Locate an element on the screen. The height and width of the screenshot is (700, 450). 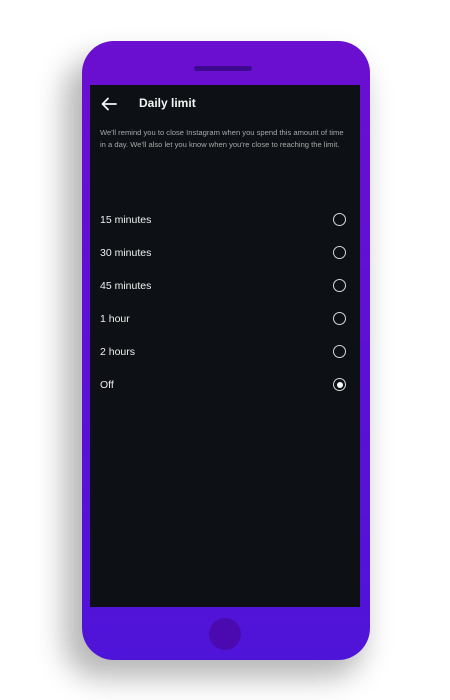
option-label: 30 minutes is located at coordinates (126, 253).